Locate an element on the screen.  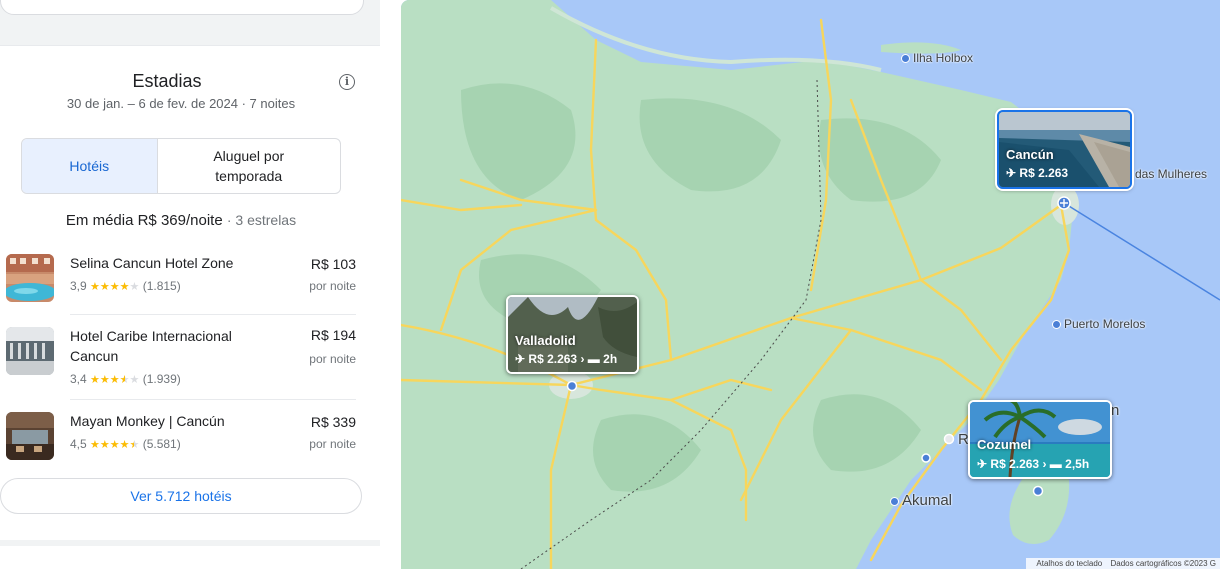
destination-meta: ✈ R$ 2.263 › ▬ 2,5h is located at coordinates (1033, 464).